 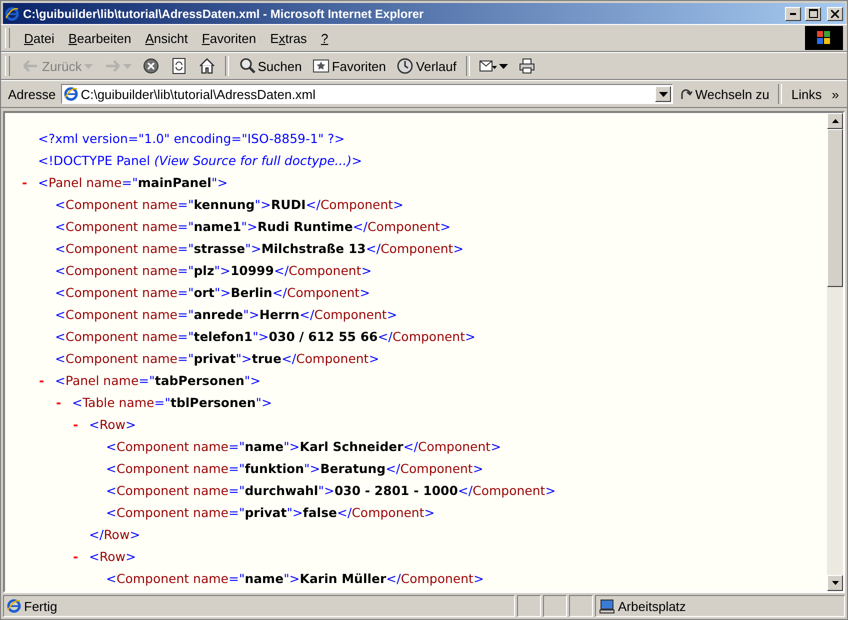 What do you see at coordinates (158, 380) in the screenshot?
I see `xml-line: <Panel name="tabPersonen">` at bounding box center [158, 380].